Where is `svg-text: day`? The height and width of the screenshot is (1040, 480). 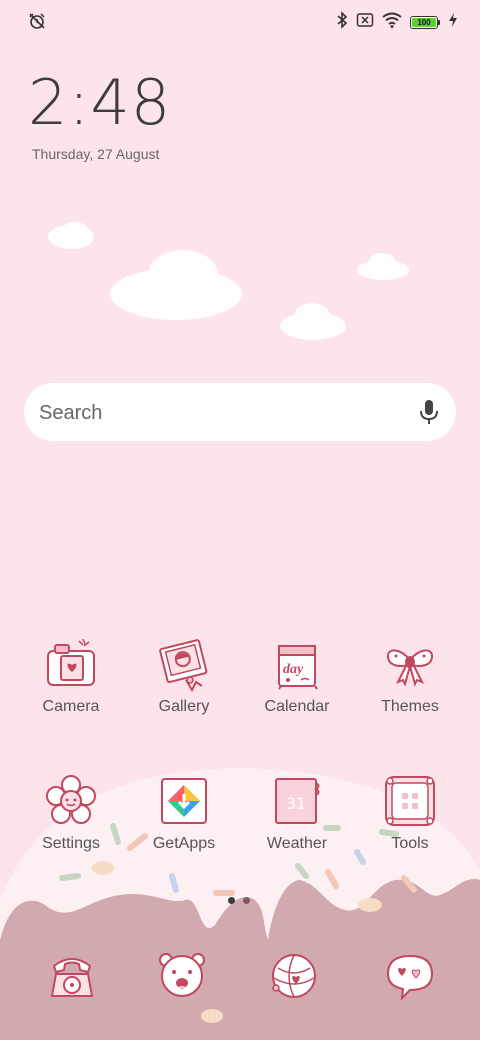
svg-text: day is located at coordinates (293, 669).